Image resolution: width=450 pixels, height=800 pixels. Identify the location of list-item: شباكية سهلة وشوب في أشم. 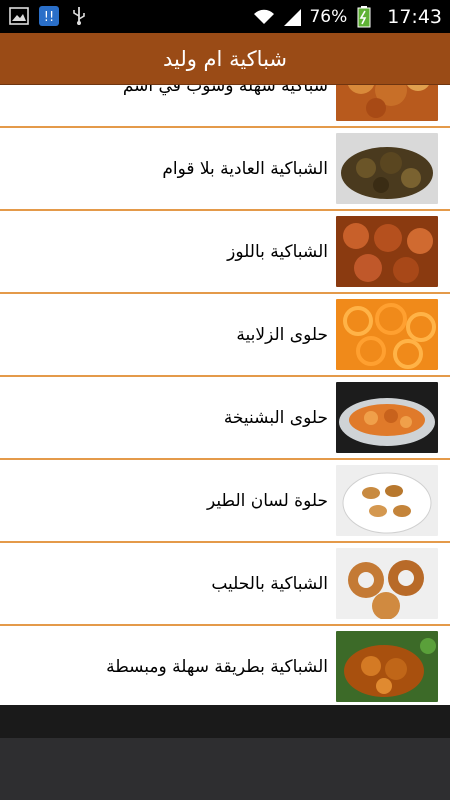
(225, 106).